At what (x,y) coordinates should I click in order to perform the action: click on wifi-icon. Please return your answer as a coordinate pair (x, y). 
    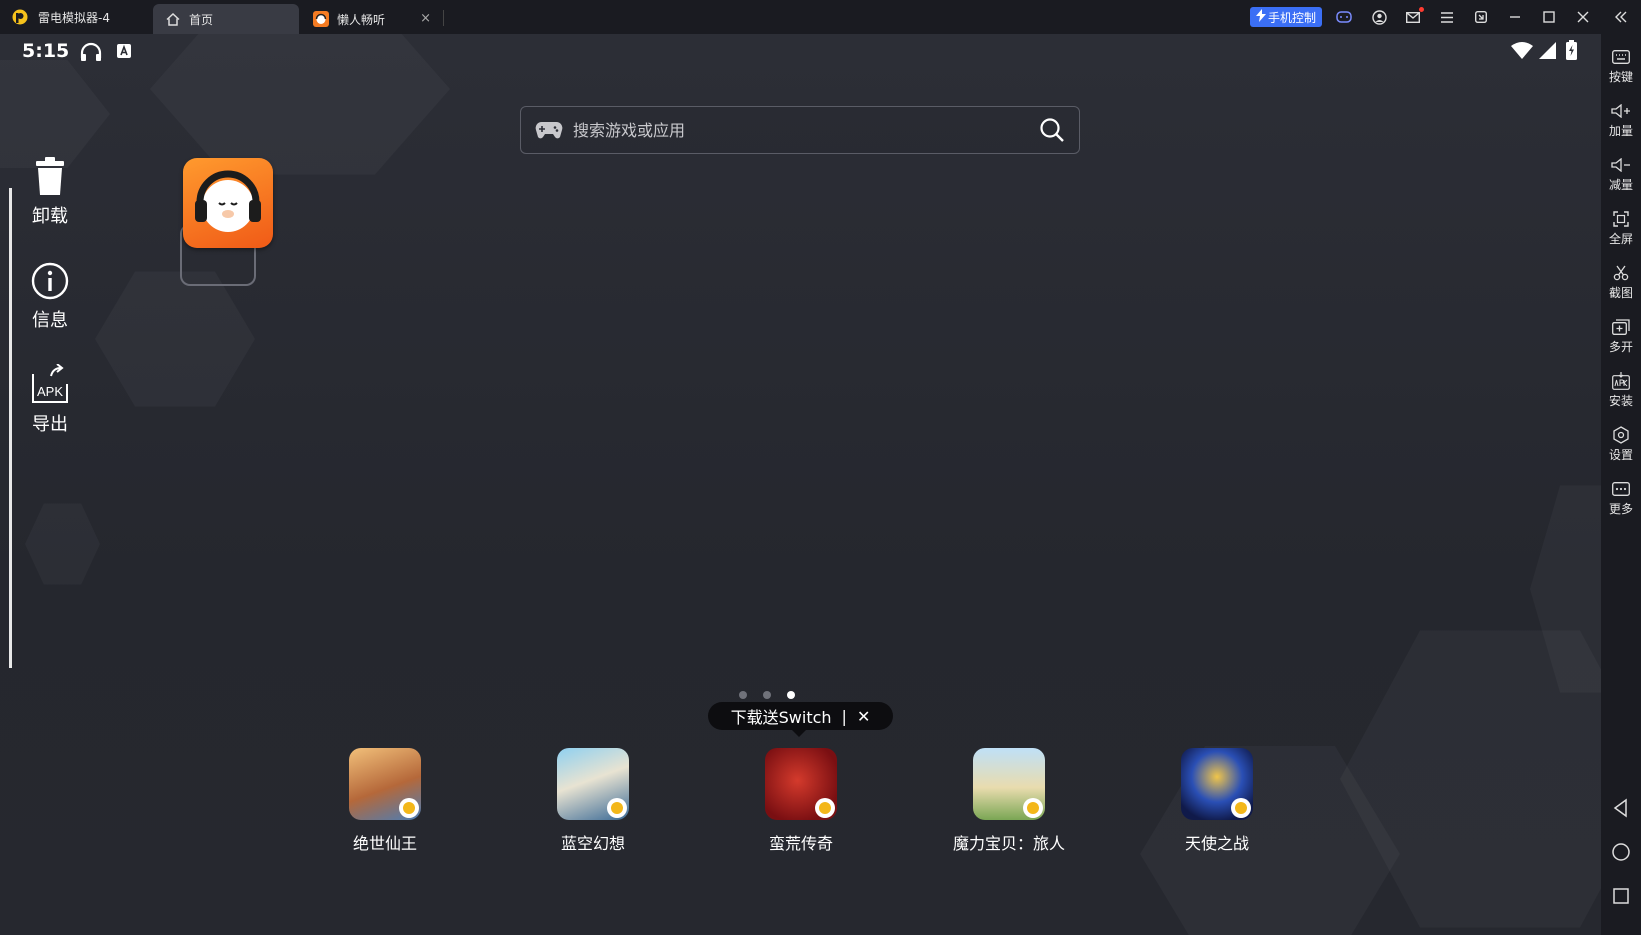
    Looking at the image, I should click on (1522, 50).